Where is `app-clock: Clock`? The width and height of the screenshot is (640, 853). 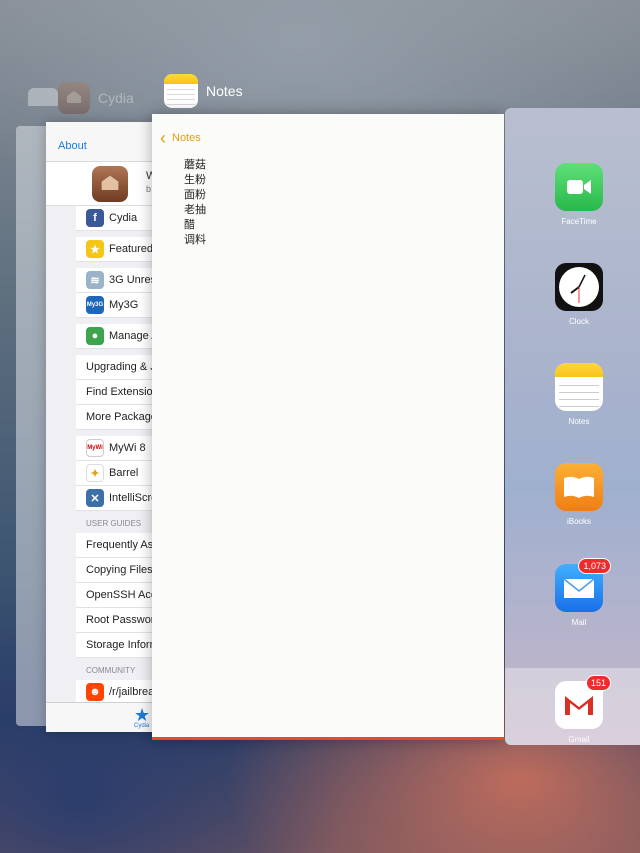
app-clock: Clock is located at coordinates (579, 294).